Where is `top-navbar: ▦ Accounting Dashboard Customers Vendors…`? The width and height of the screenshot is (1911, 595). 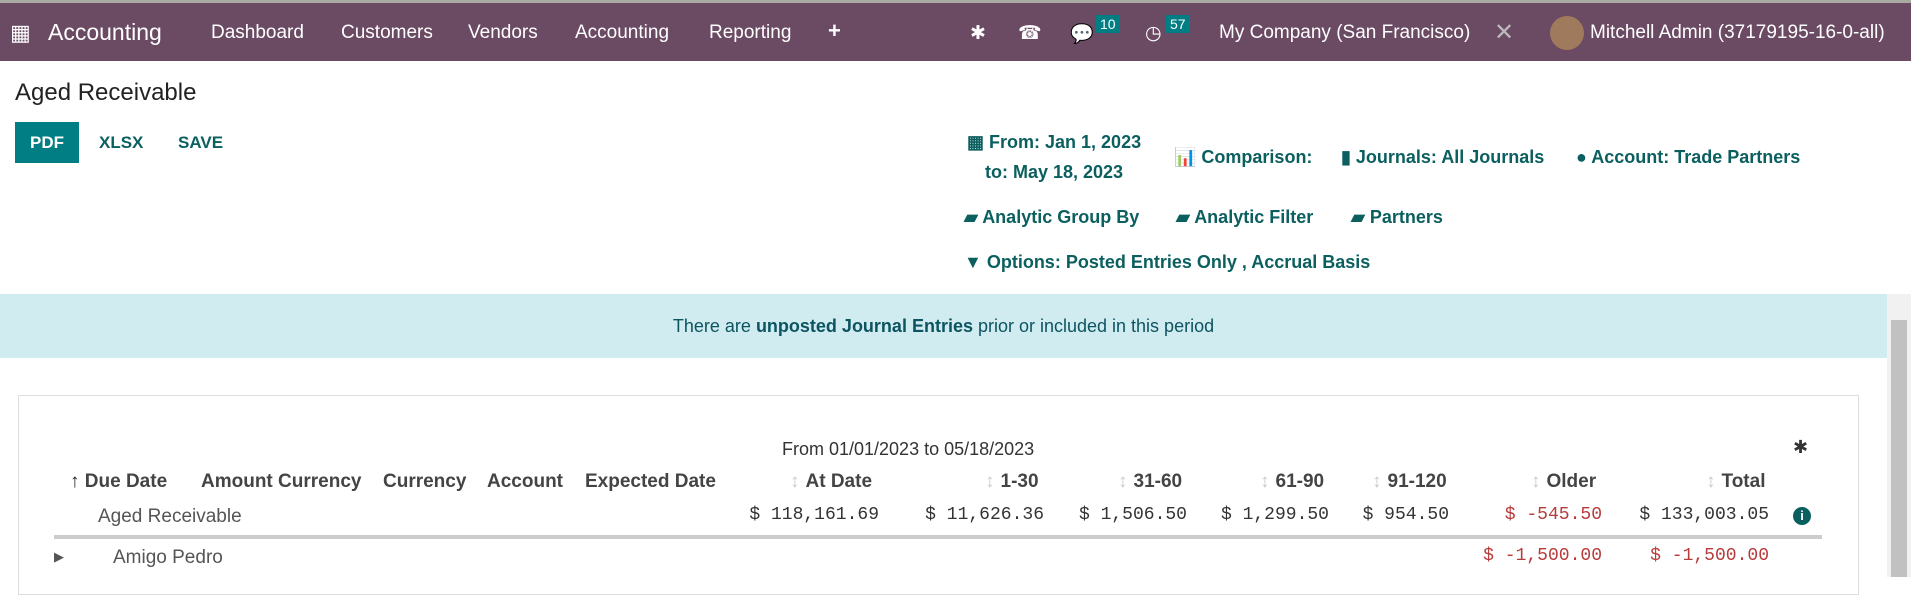
top-navbar: ▦ Accounting Dashboard Customers Vendors… is located at coordinates (955, 30).